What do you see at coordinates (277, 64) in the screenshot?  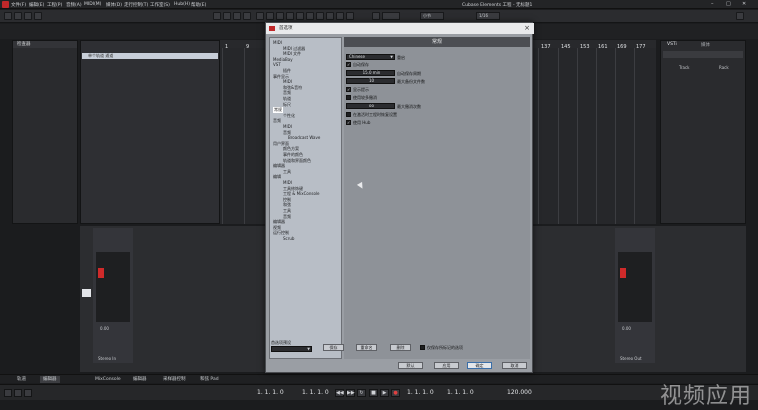 I see `tree-item: VST` at bounding box center [277, 64].